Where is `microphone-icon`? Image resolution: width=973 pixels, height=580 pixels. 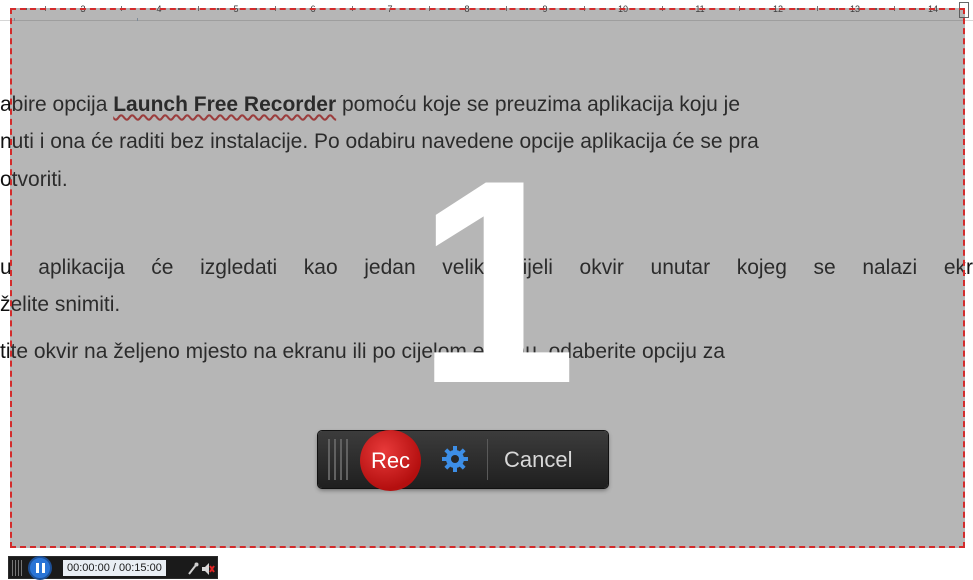 microphone-icon is located at coordinates (193, 568).